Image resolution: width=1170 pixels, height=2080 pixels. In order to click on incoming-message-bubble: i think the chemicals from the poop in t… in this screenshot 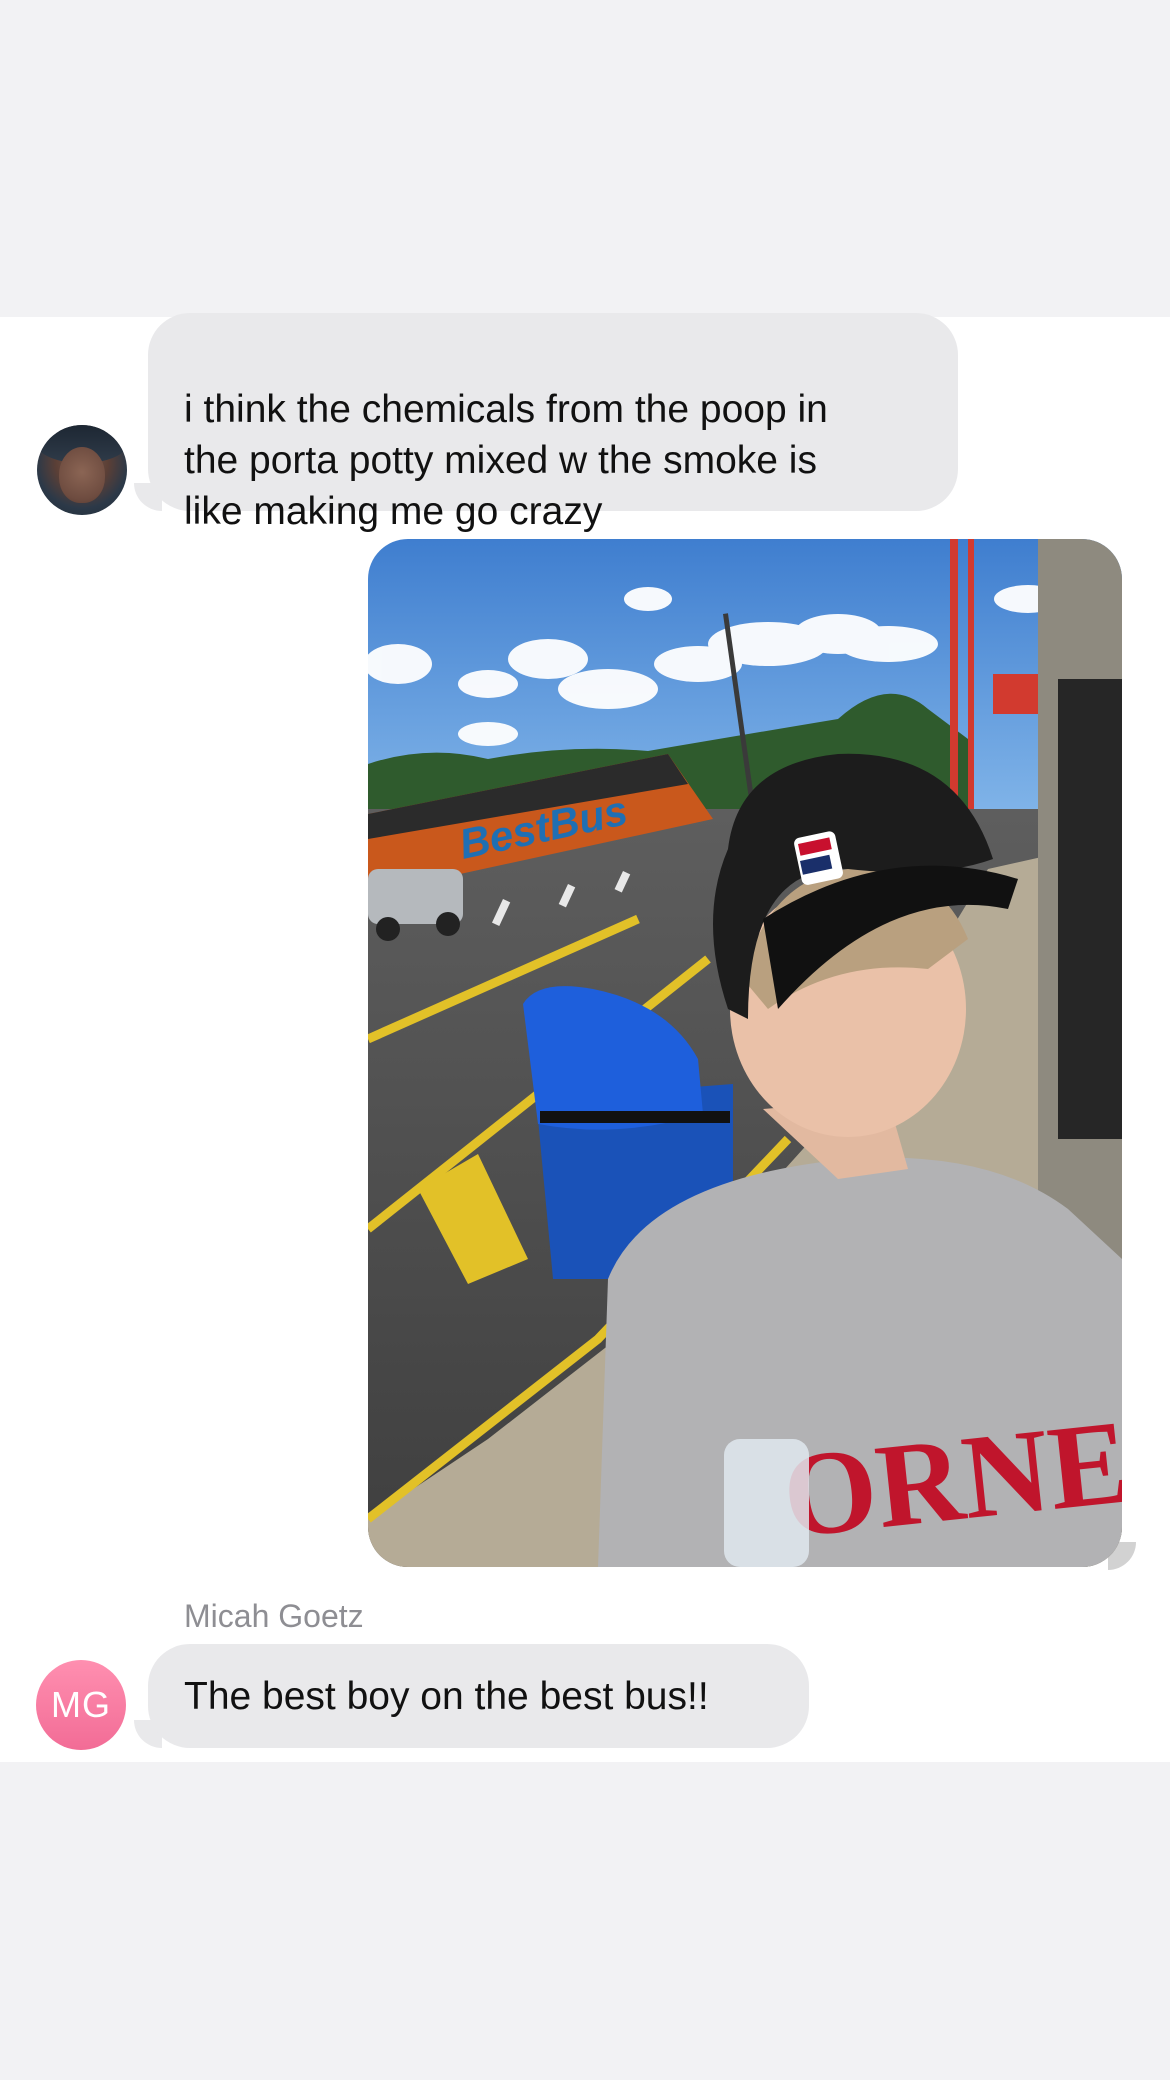, I will do `click(553, 423)`.